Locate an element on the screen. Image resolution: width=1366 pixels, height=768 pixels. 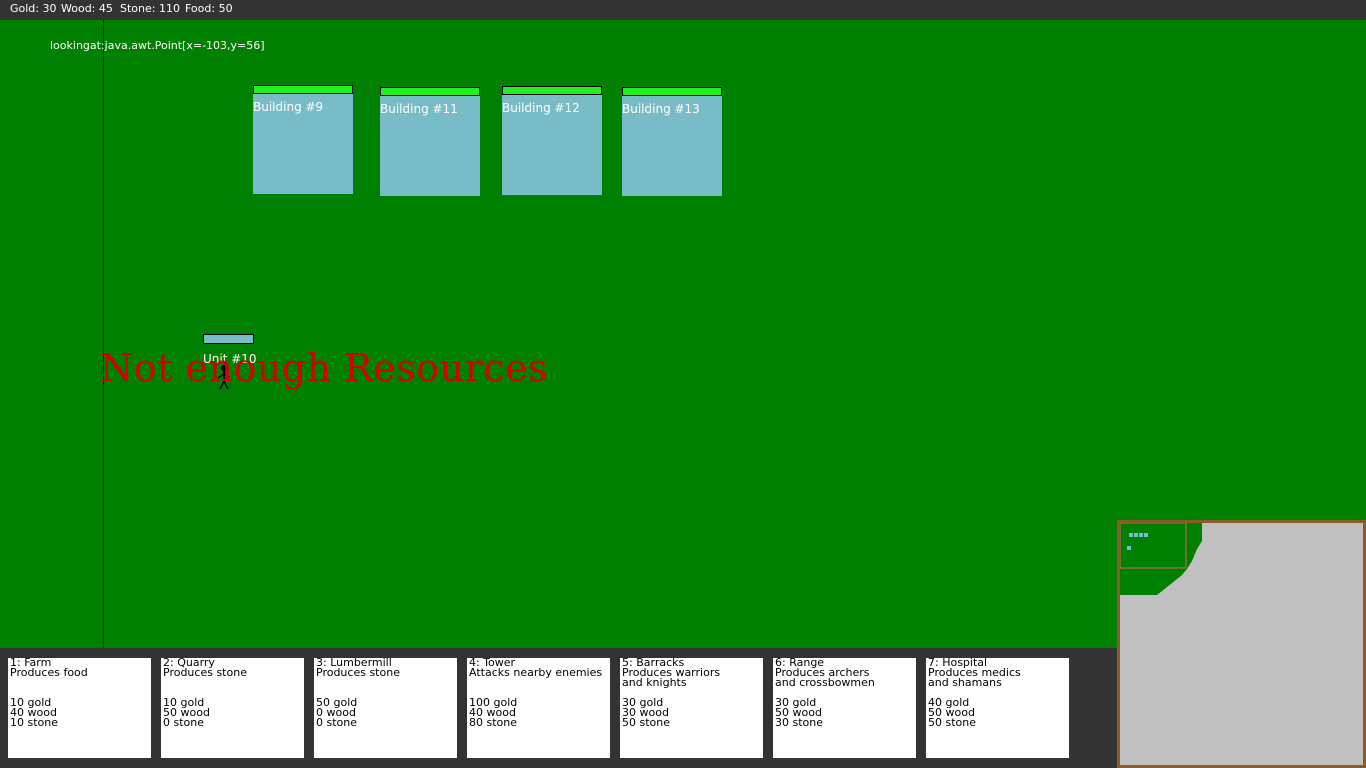
food-counter: Food: 50 is located at coordinates (209, 8).